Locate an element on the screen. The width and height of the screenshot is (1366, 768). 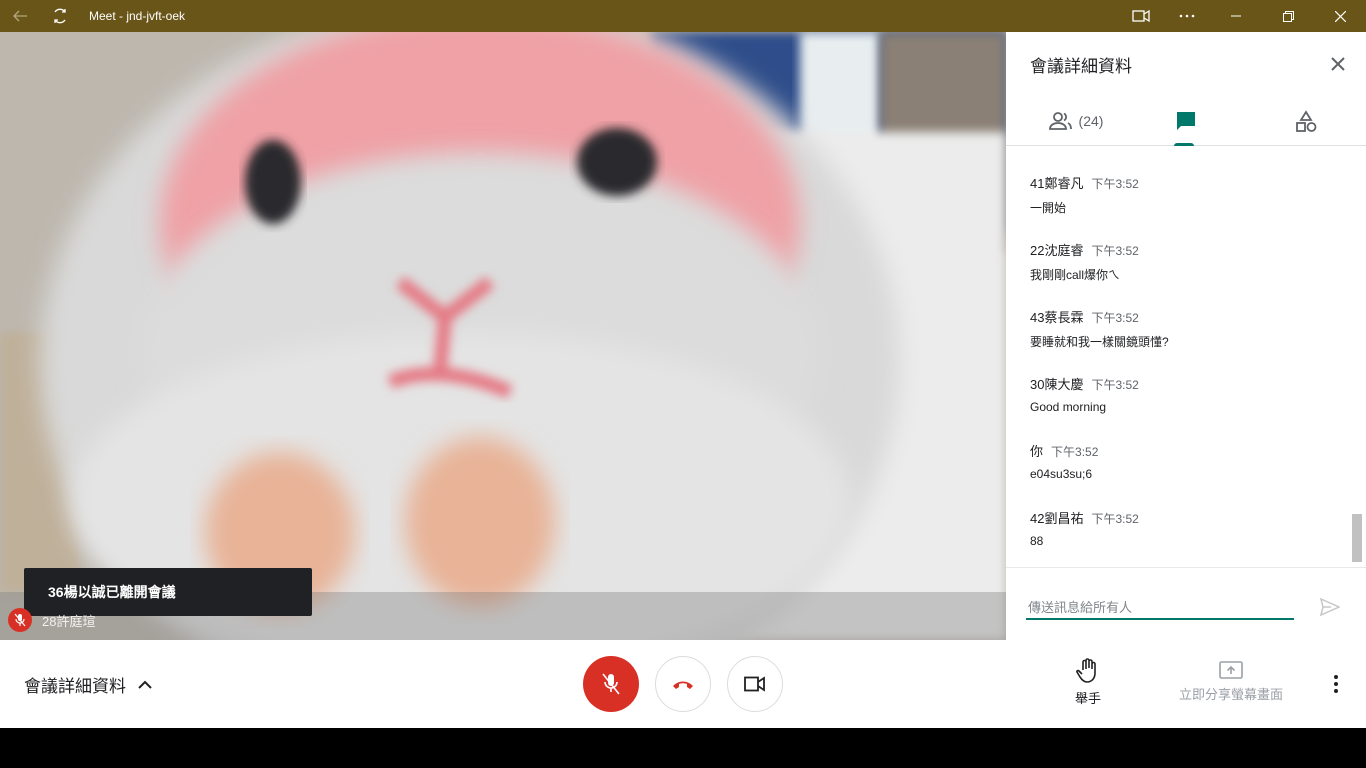
hand-icon is located at coordinates (1086, 670).